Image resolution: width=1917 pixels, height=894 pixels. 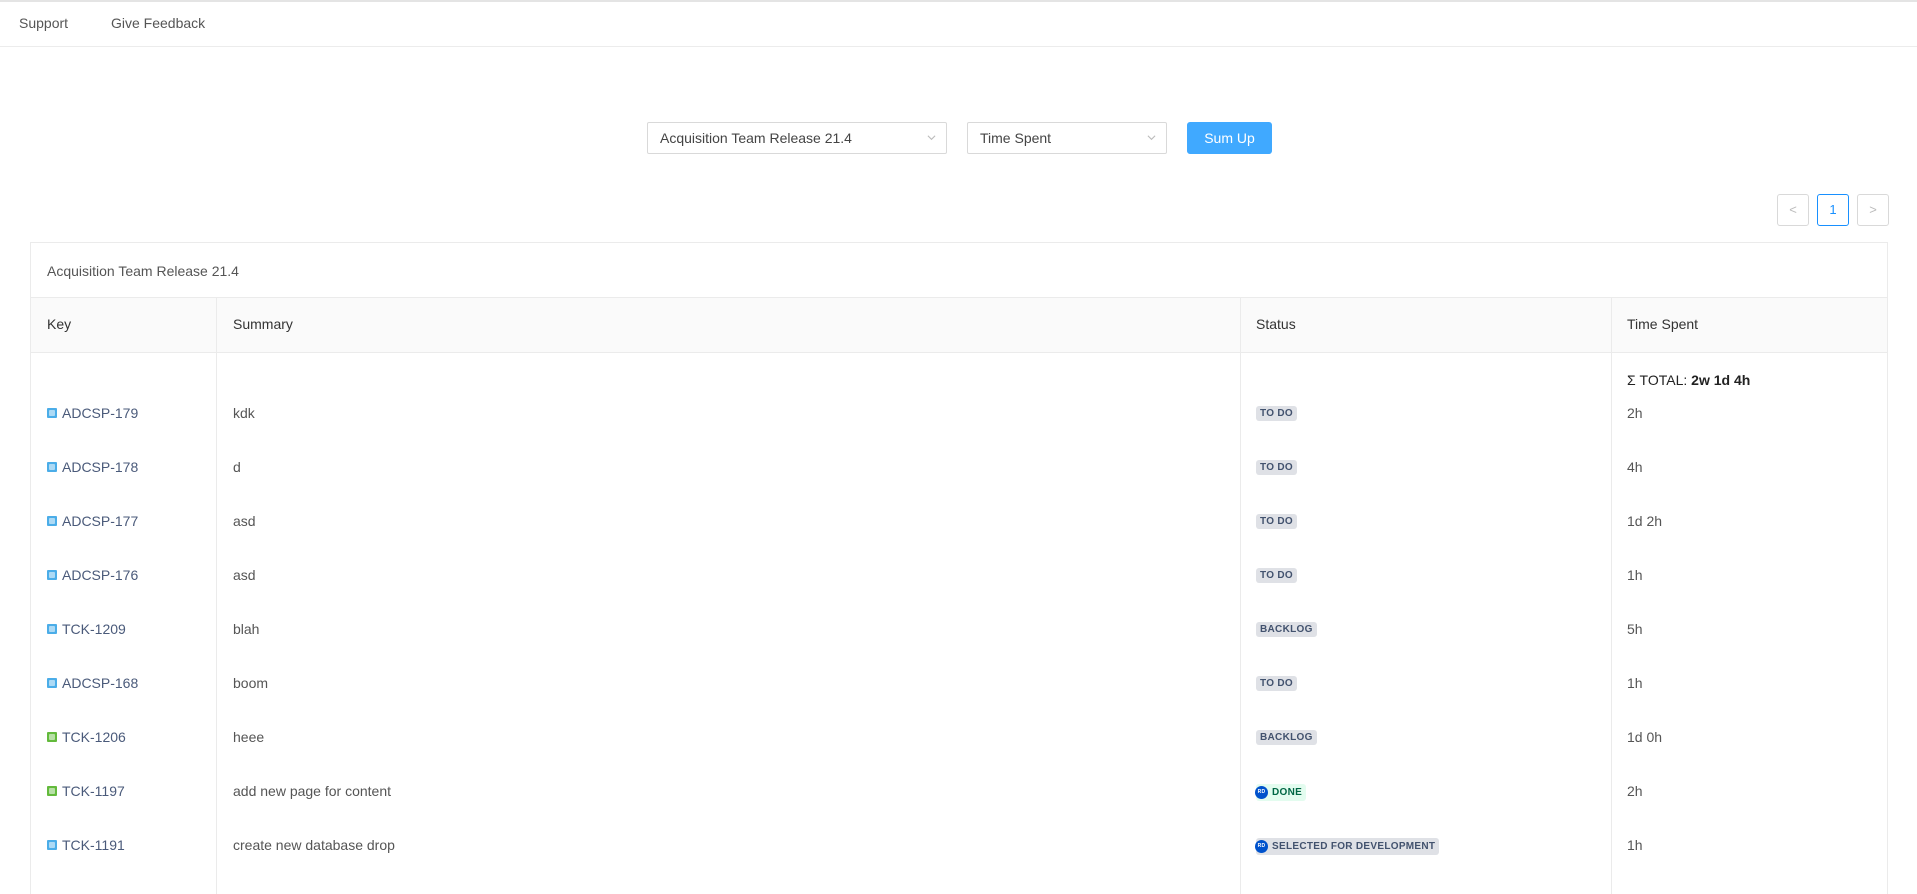 What do you see at coordinates (959, 630) in the screenshot?
I see `table-row: TCK-1209 blah BACKLOG 5h` at bounding box center [959, 630].